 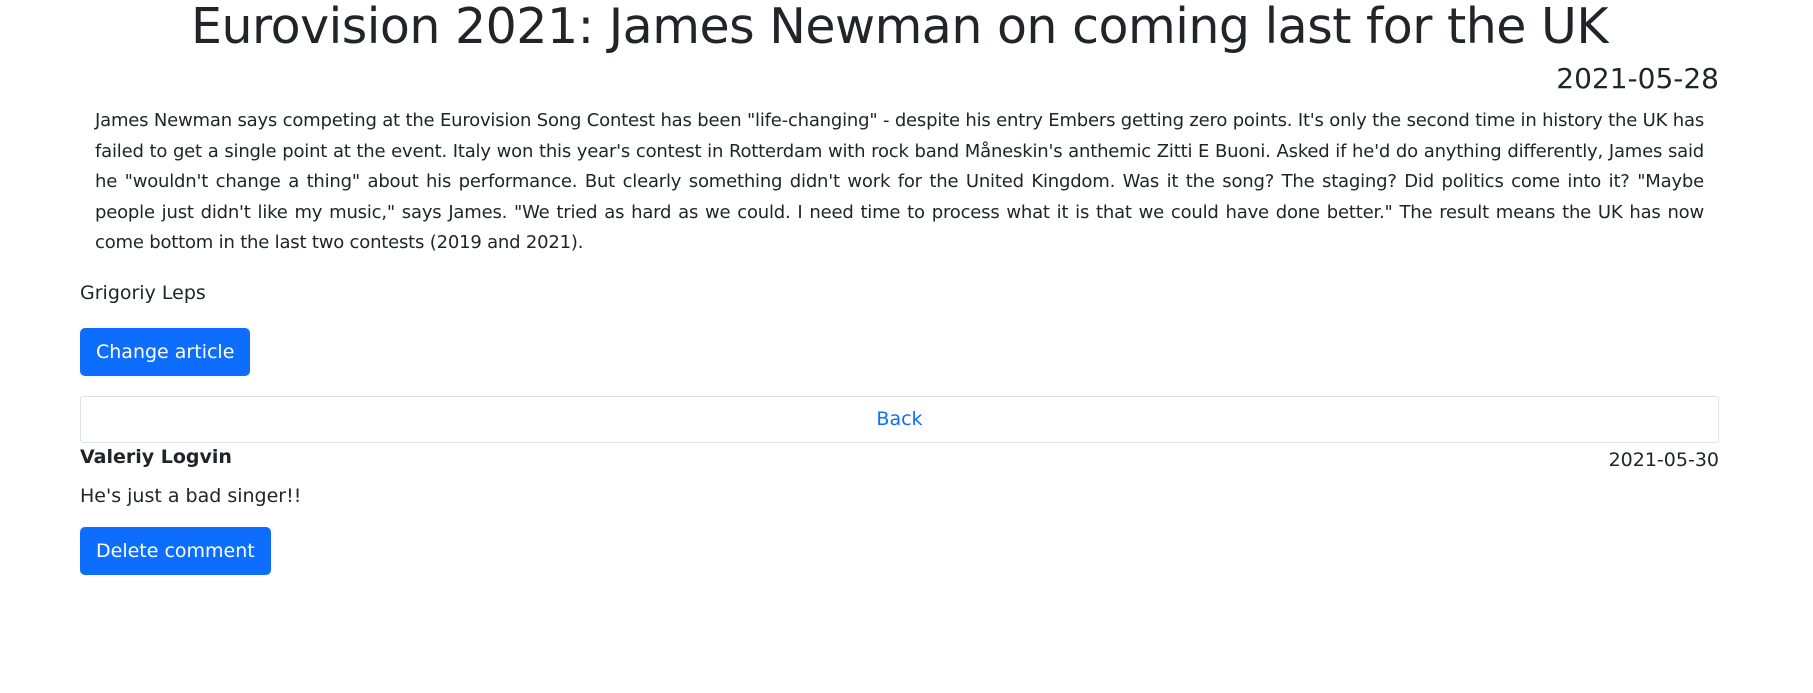 I want to click on comment-author: Valeriy Logvin, so click(x=156, y=456).